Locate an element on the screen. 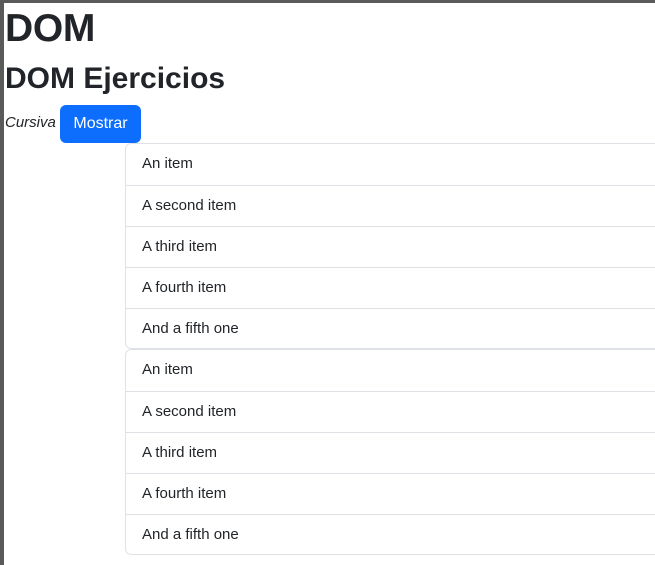 The image size is (655, 565). mostrar-button: Mostrar is located at coordinates (100, 124).